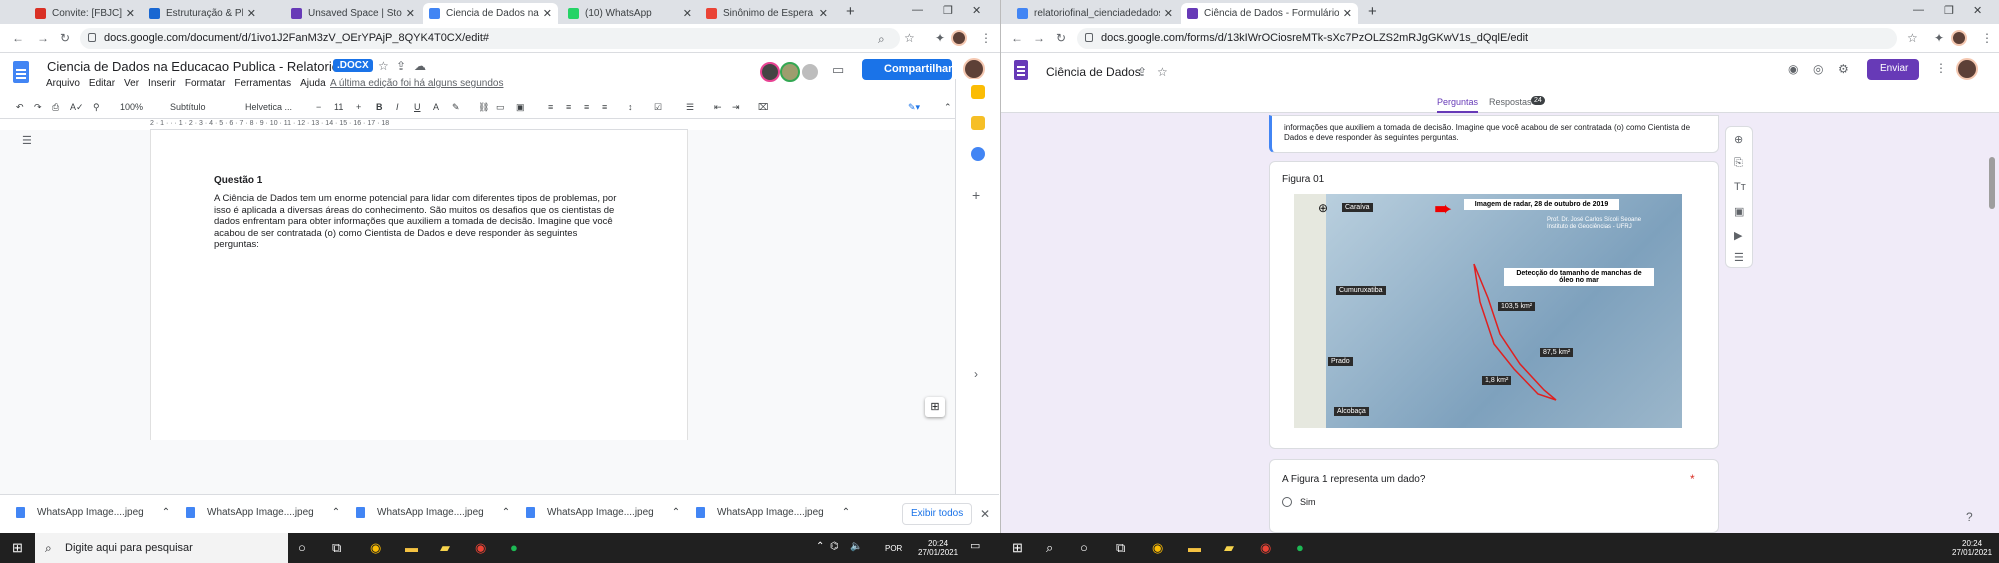 This screenshot has width=1999, height=563. Describe the element at coordinates (63, 83) in the screenshot. I see `menu-arquivo: Arquivo` at that location.